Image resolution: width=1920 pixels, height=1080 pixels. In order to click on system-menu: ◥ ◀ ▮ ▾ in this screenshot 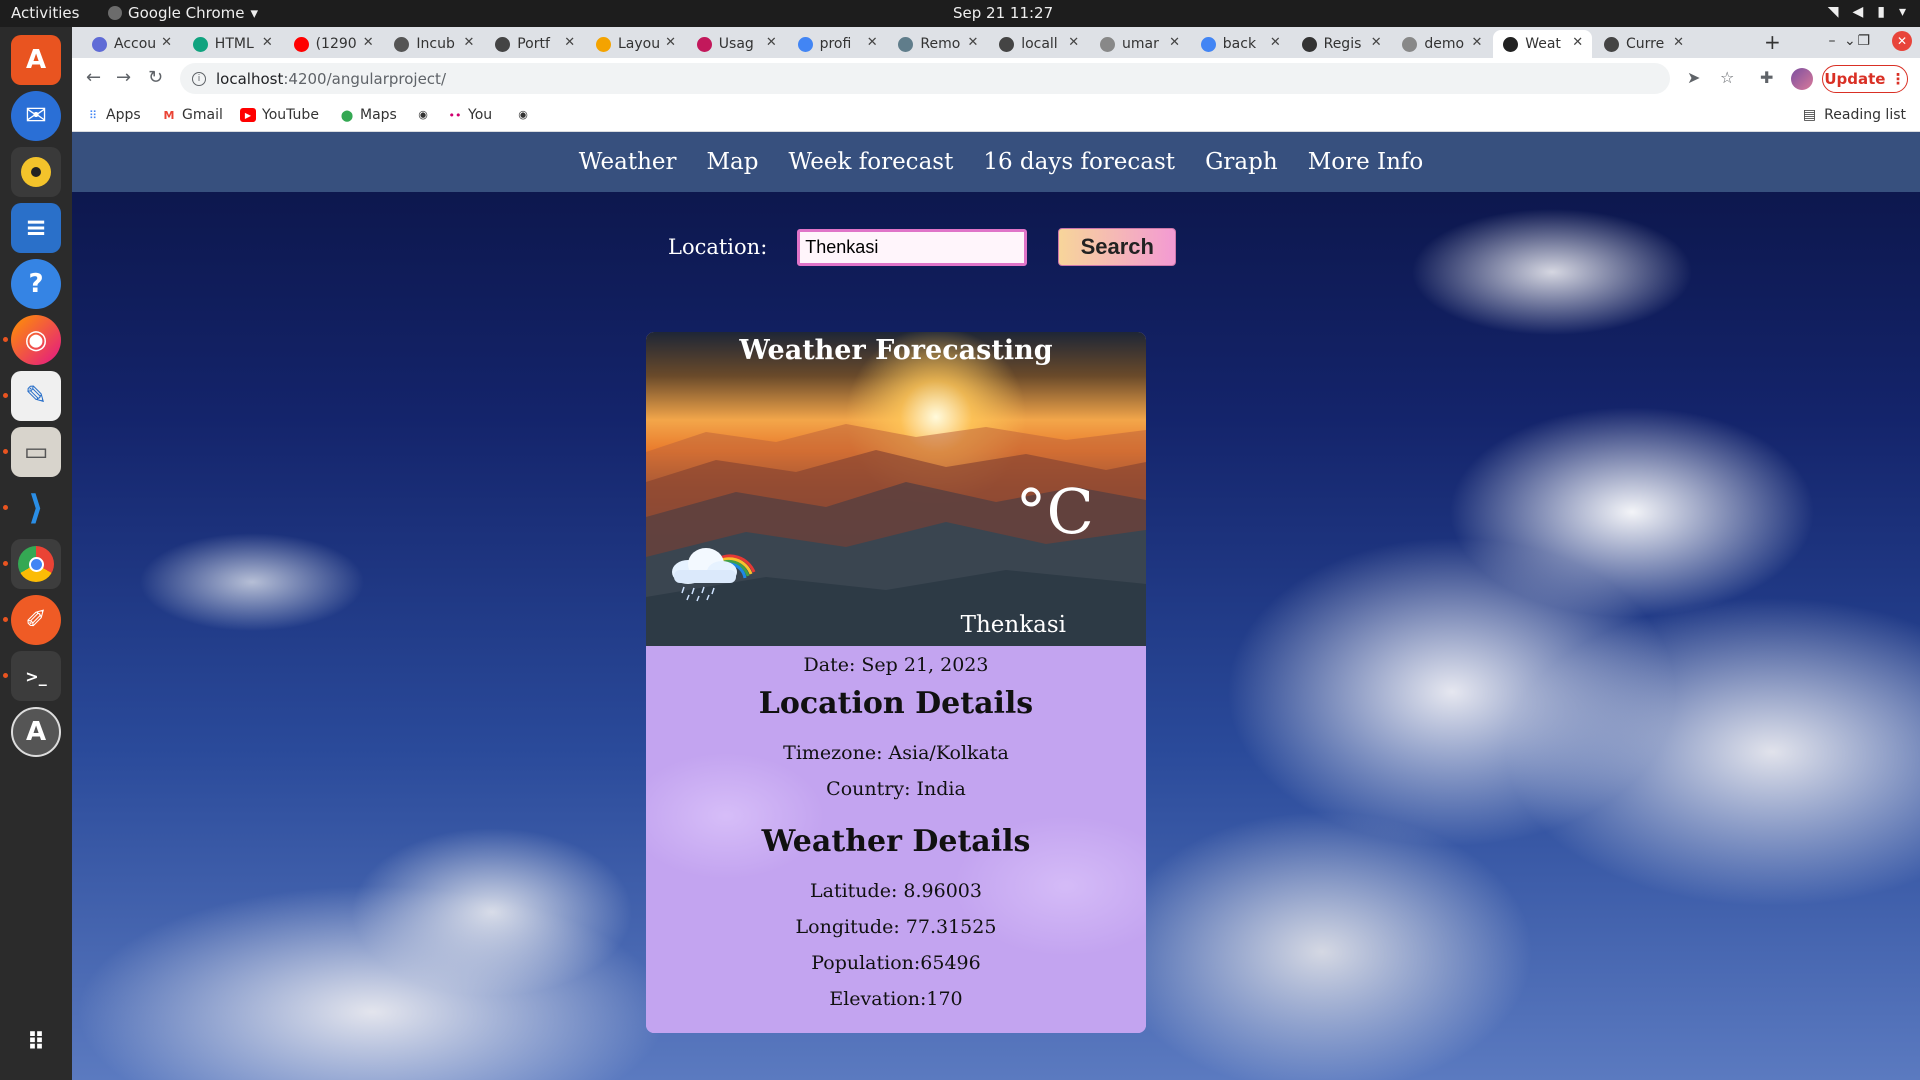, I will do `click(1867, 12)`.